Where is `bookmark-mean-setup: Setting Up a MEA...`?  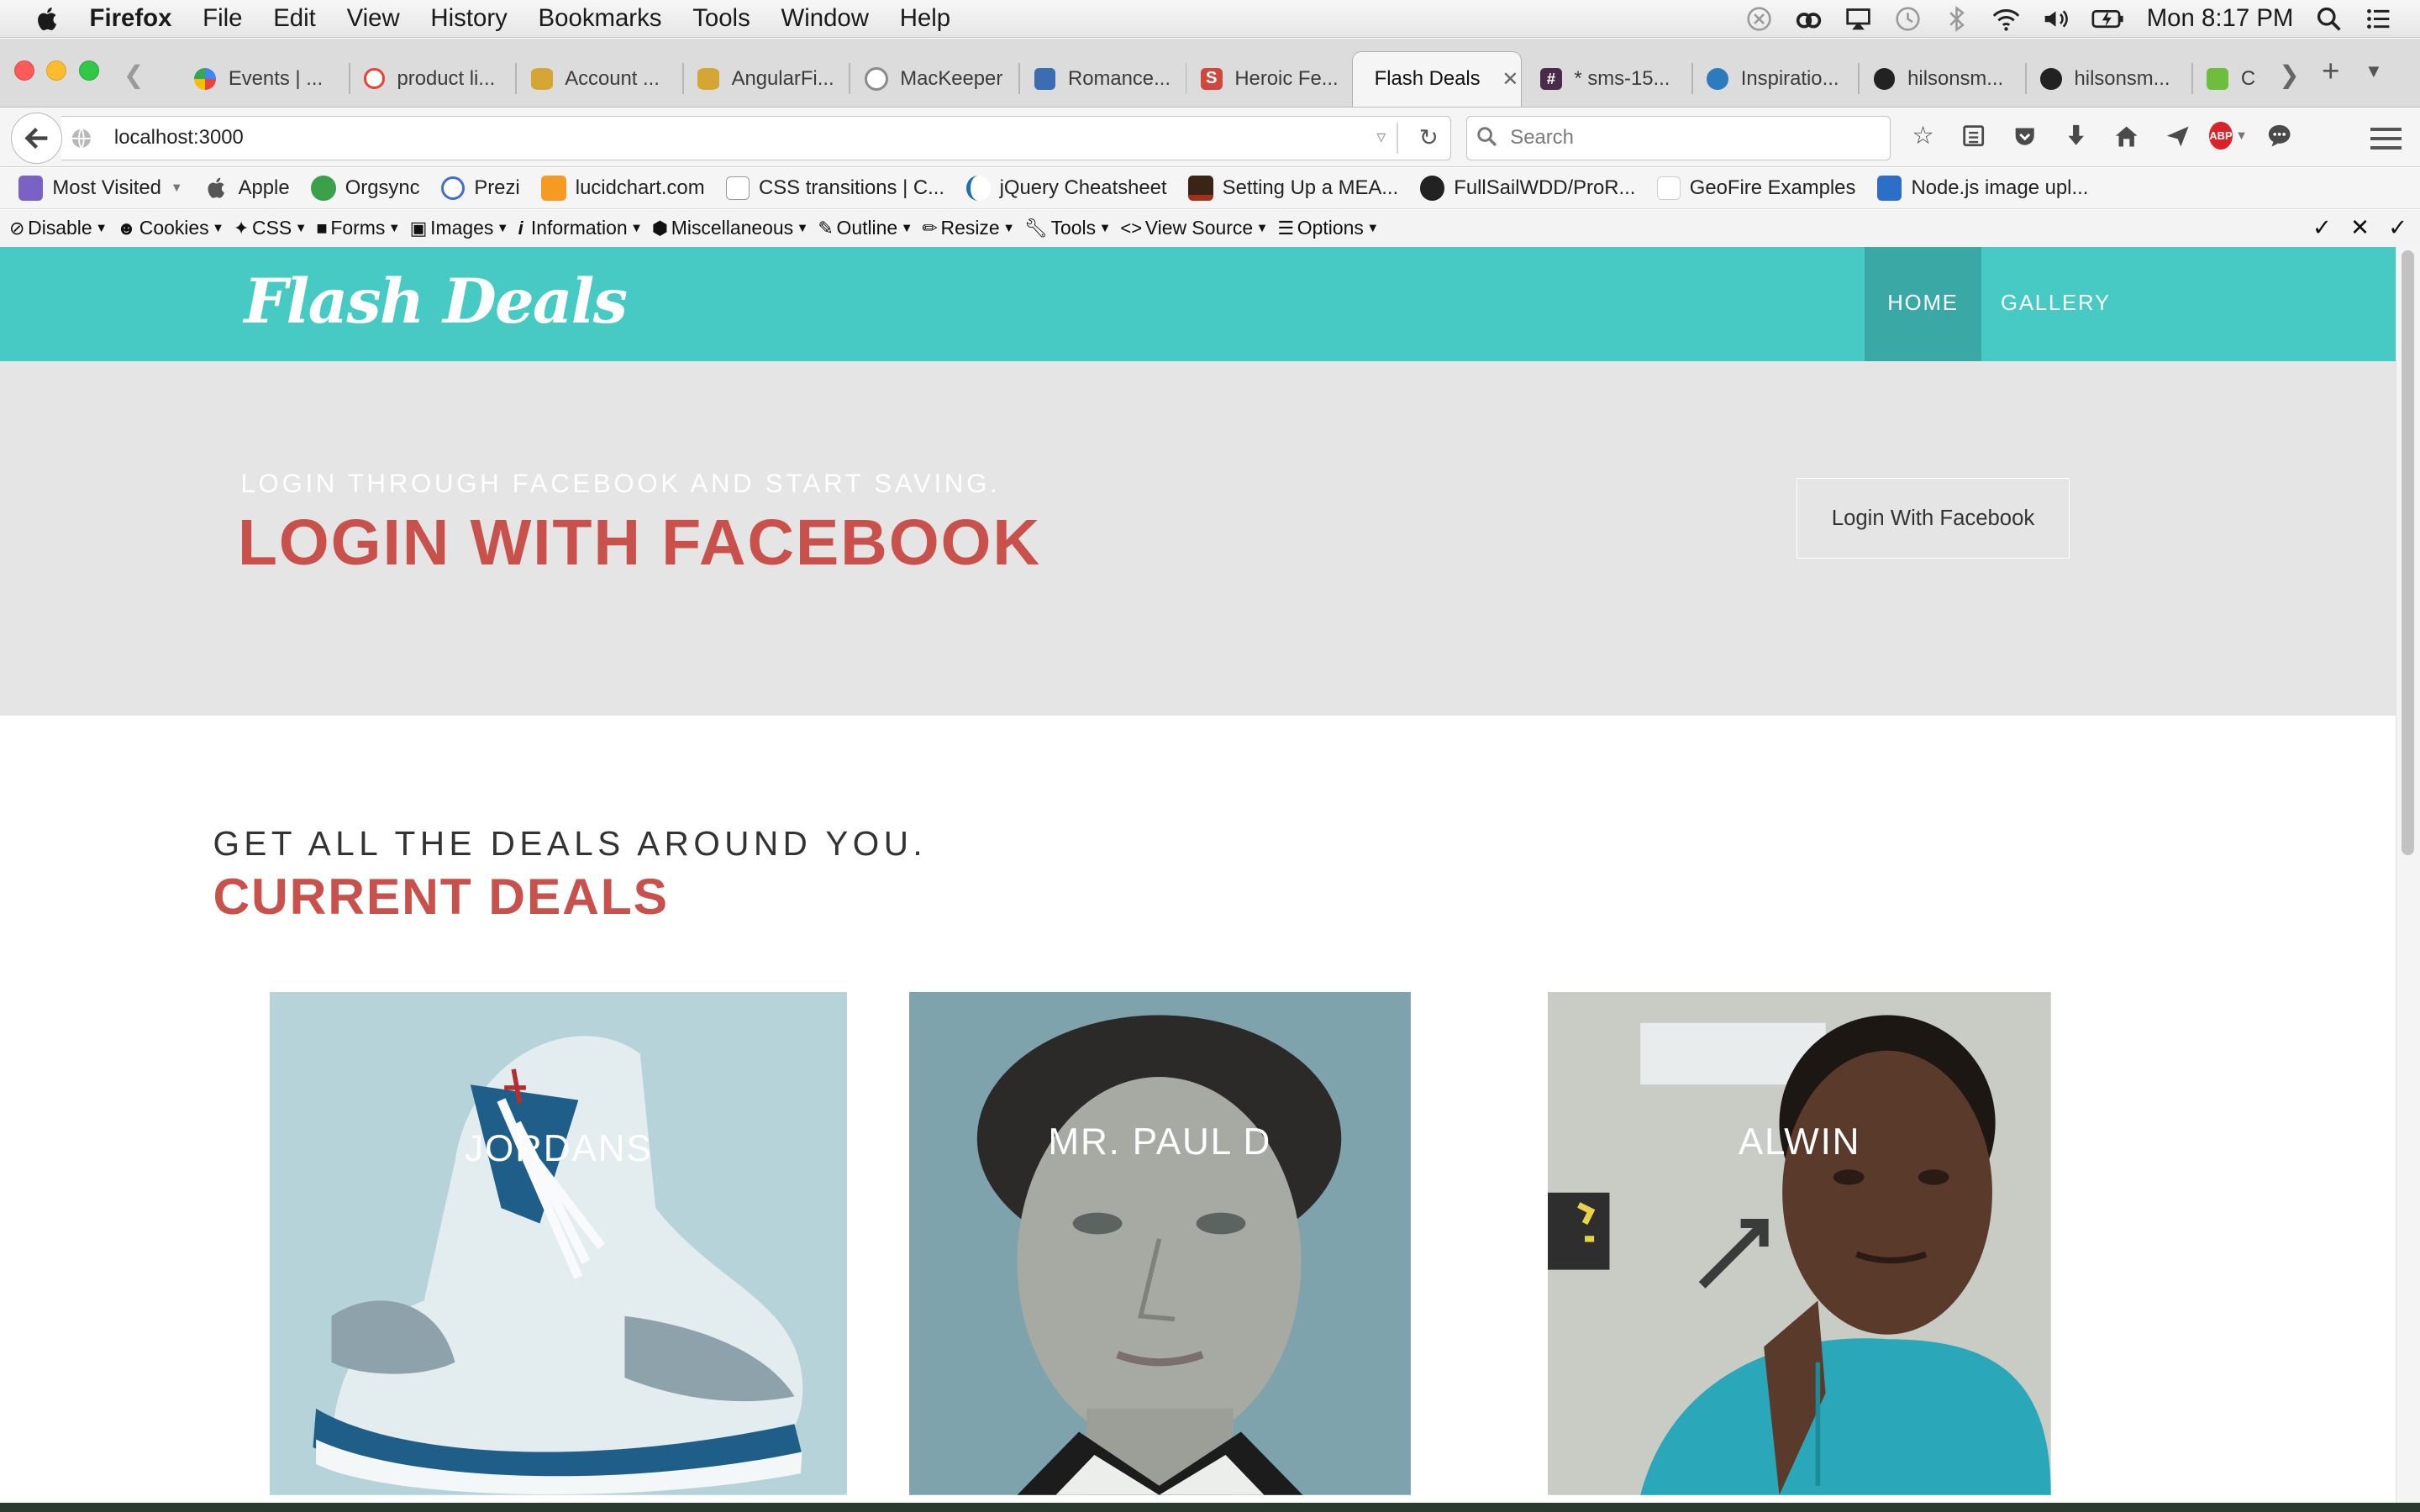
bookmark-mean-setup: Setting Up a MEA... is located at coordinates (1293, 188).